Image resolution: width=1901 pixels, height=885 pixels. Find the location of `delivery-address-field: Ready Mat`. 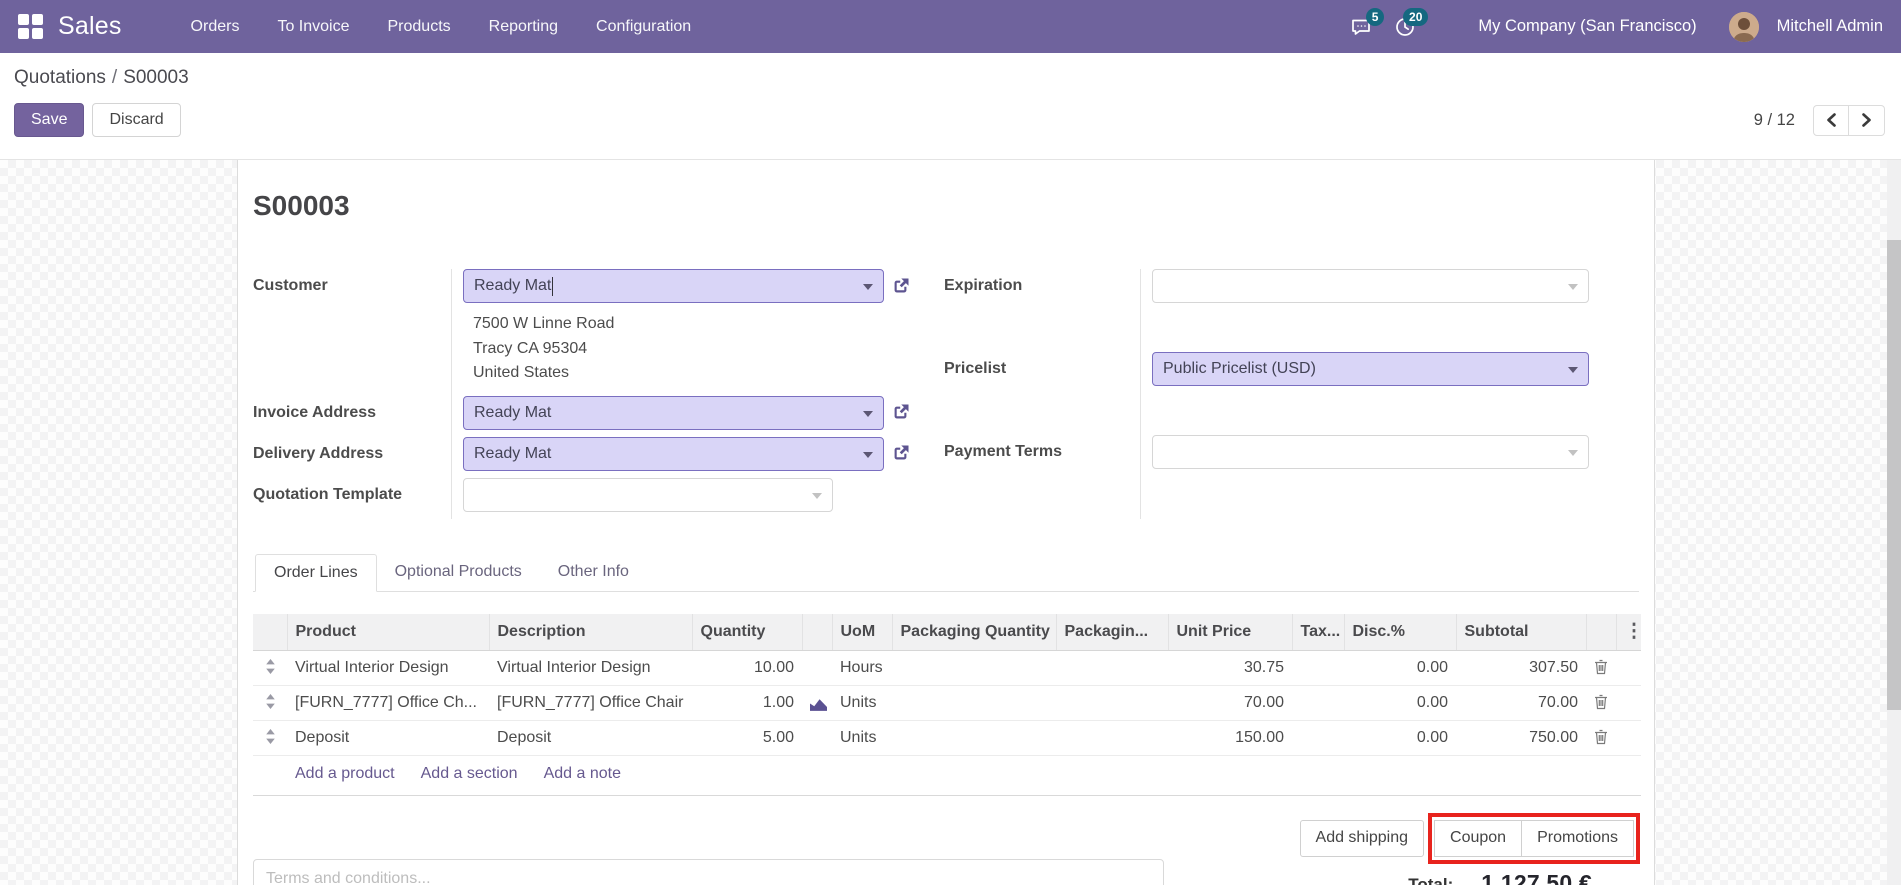

delivery-address-field: Ready Mat is located at coordinates (673, 453).